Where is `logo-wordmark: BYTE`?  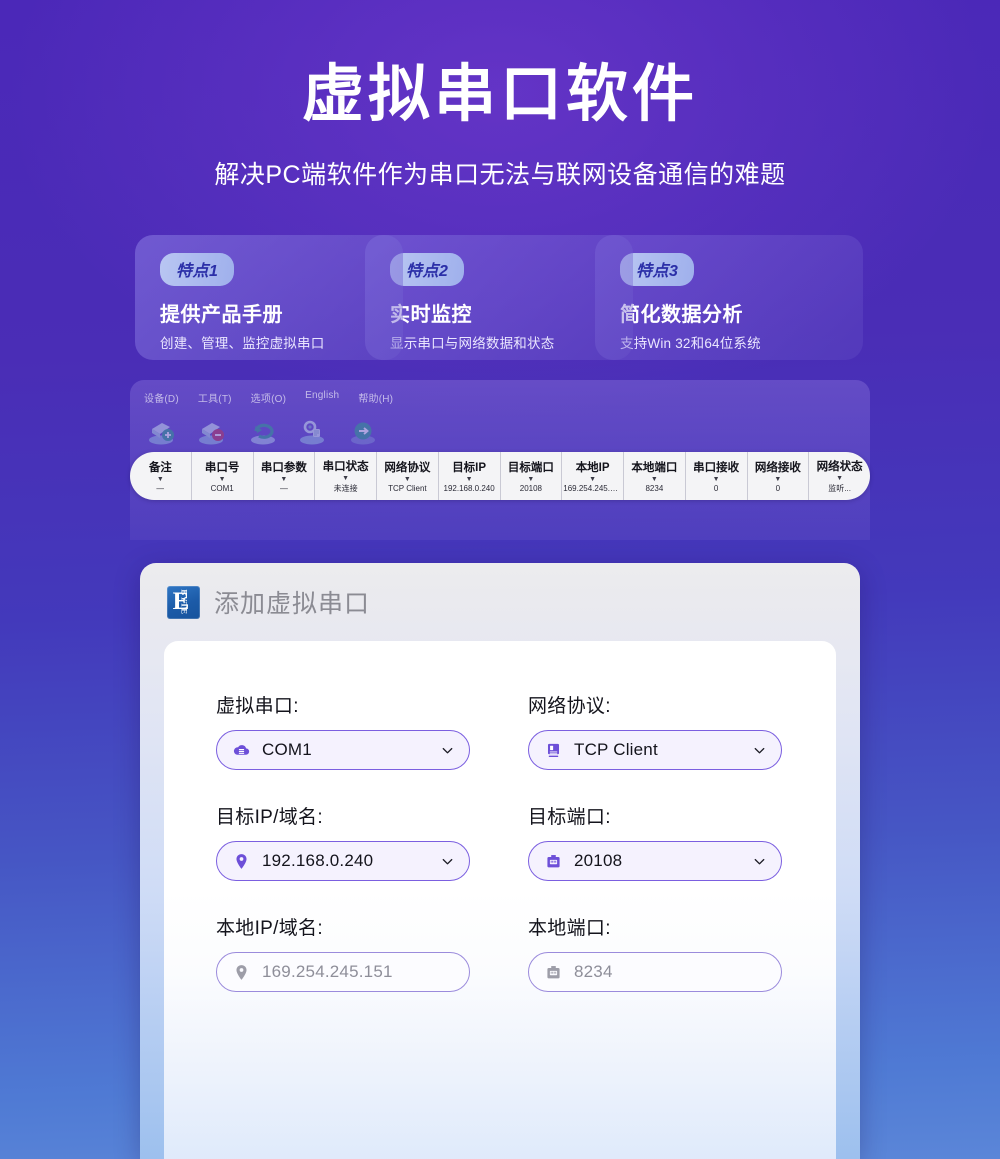
logo-wordmark: BYTE is located at coordinates (184, 602).